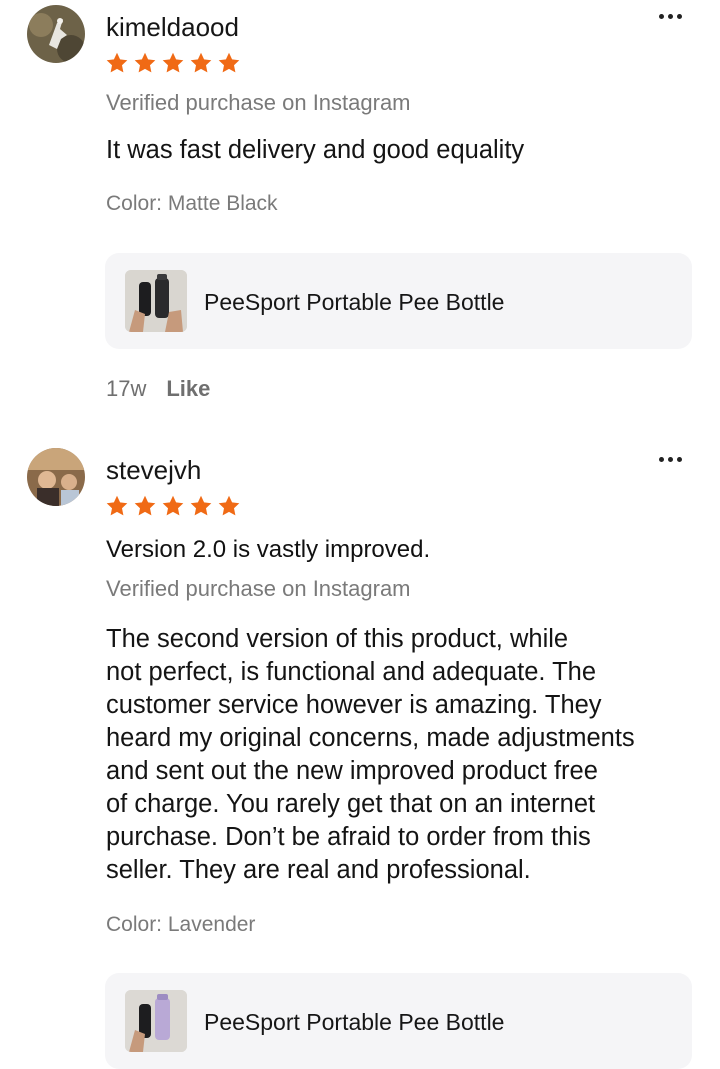 Image resolution: width=720 pixels, height=1069 pixels. Describe the element at coordinates (126, 388) in the screenshot. I see `timestamp: 17w` at that location.